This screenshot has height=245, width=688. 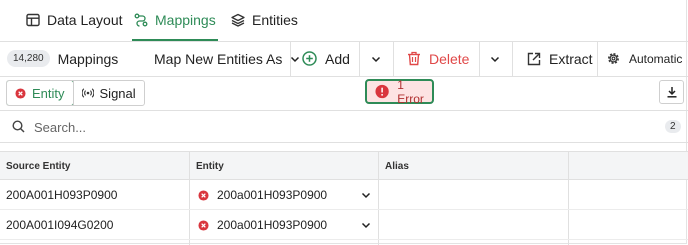 I want to click on dropdown-label: Map New Entities As, so click(x=218, y=58).